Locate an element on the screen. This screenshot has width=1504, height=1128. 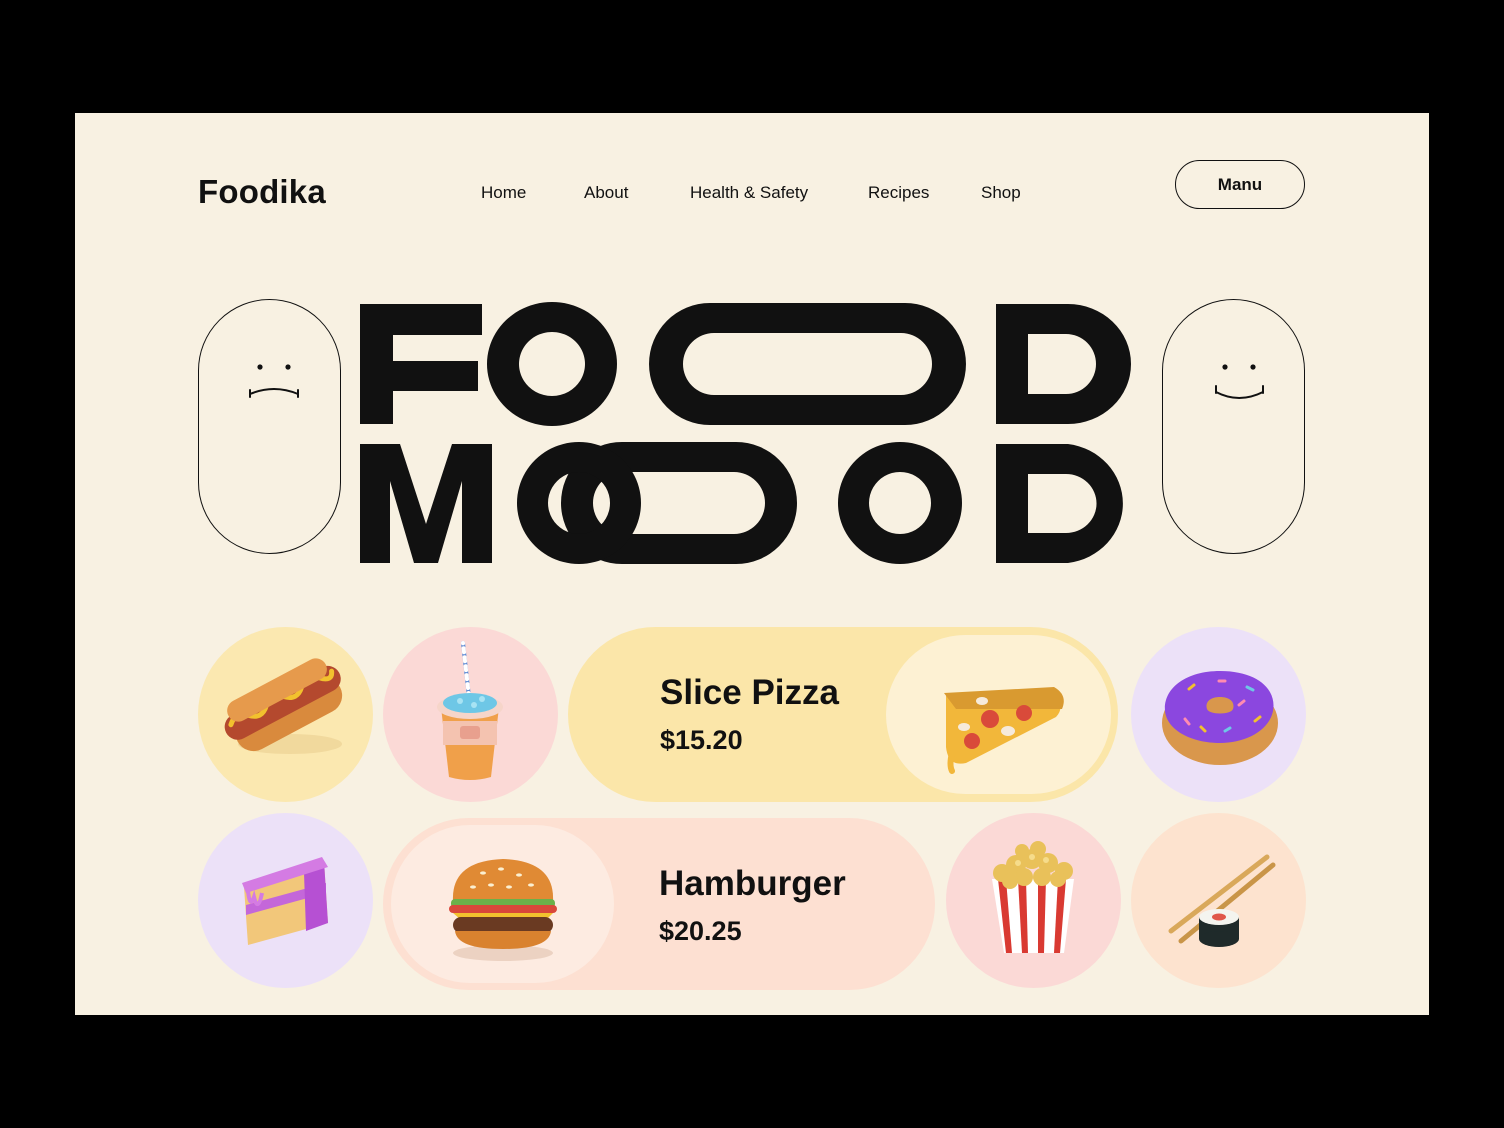
hamburger-image-holder is located at coordinates (502, 904).